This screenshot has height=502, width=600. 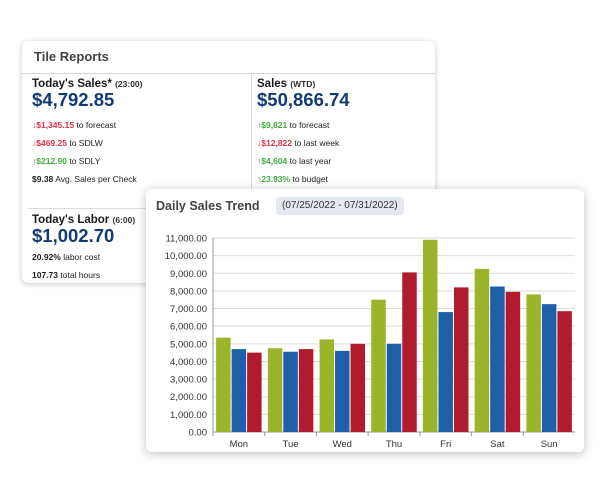 I want to click on todays-sales-line: ↓$469.25 to SDLW, so click(x=87, y=143).